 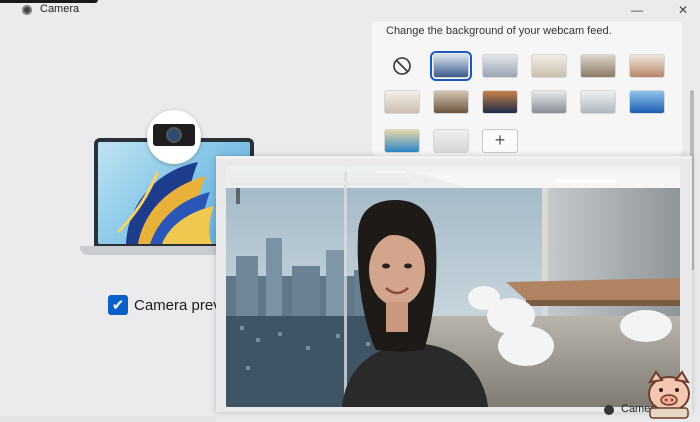 What do you see at coordinates (402, 66) in the screenshot?
I see `no-background-icon` at bounding box center [402, 66].